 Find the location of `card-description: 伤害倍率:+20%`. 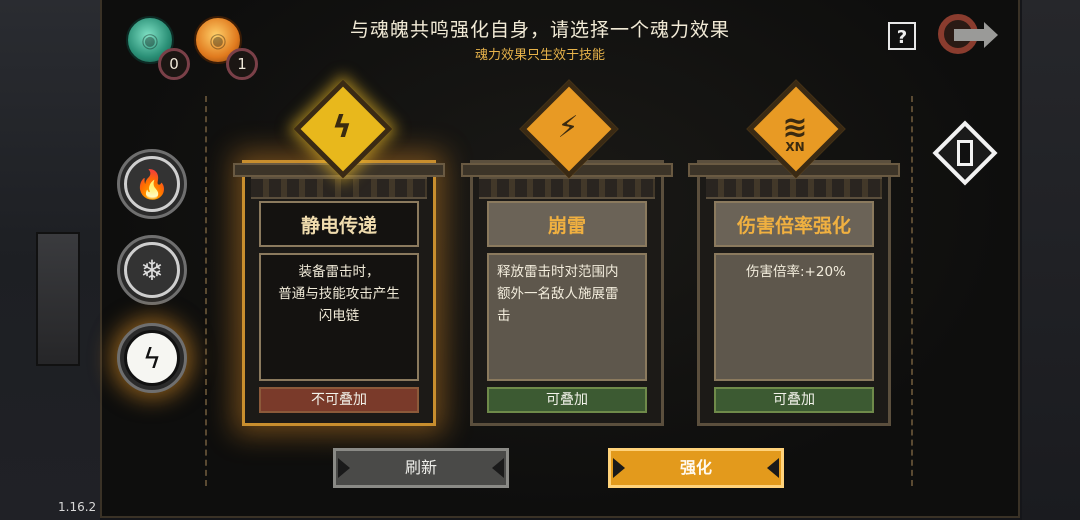

card-description: 伤害倍率:+20% is located at coordinates (794, 317).